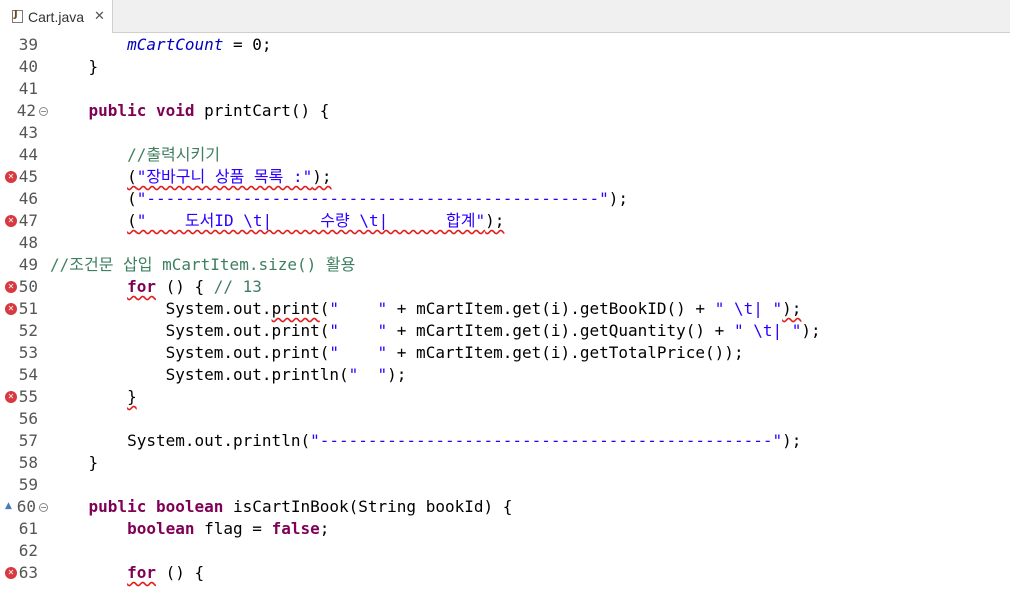 This screenshot has height=591, width=1010. Describe the element at coordinates (505, 45) in the screenshot. I see `code-line: 39 mCartCount = 0;` at that location.